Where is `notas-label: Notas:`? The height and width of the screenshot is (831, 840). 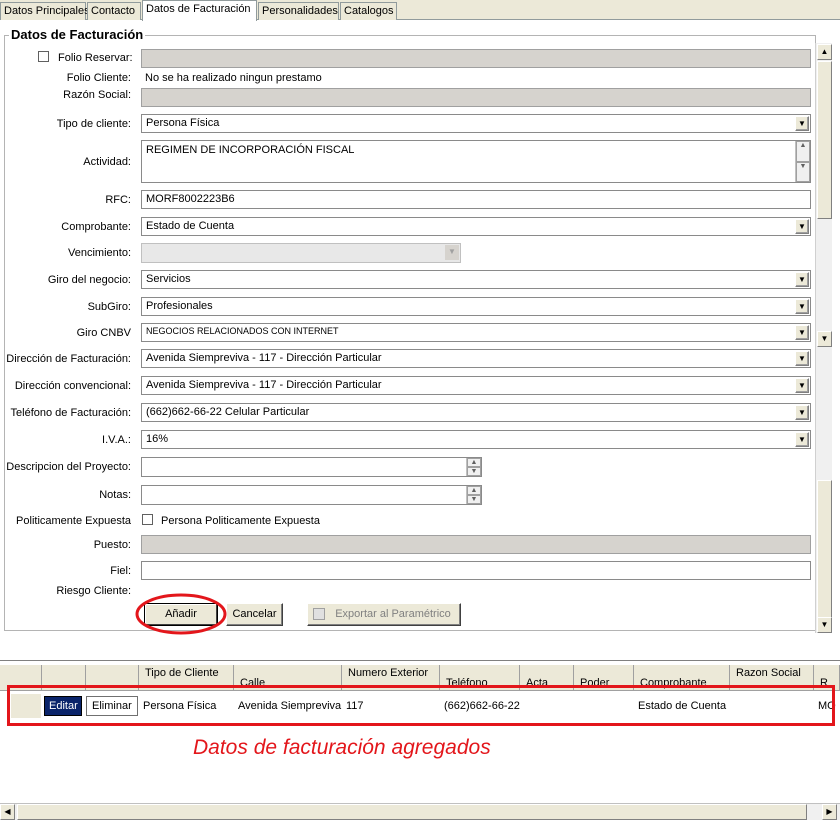 notas-label: Notas: is located at coordinates (115, 495).